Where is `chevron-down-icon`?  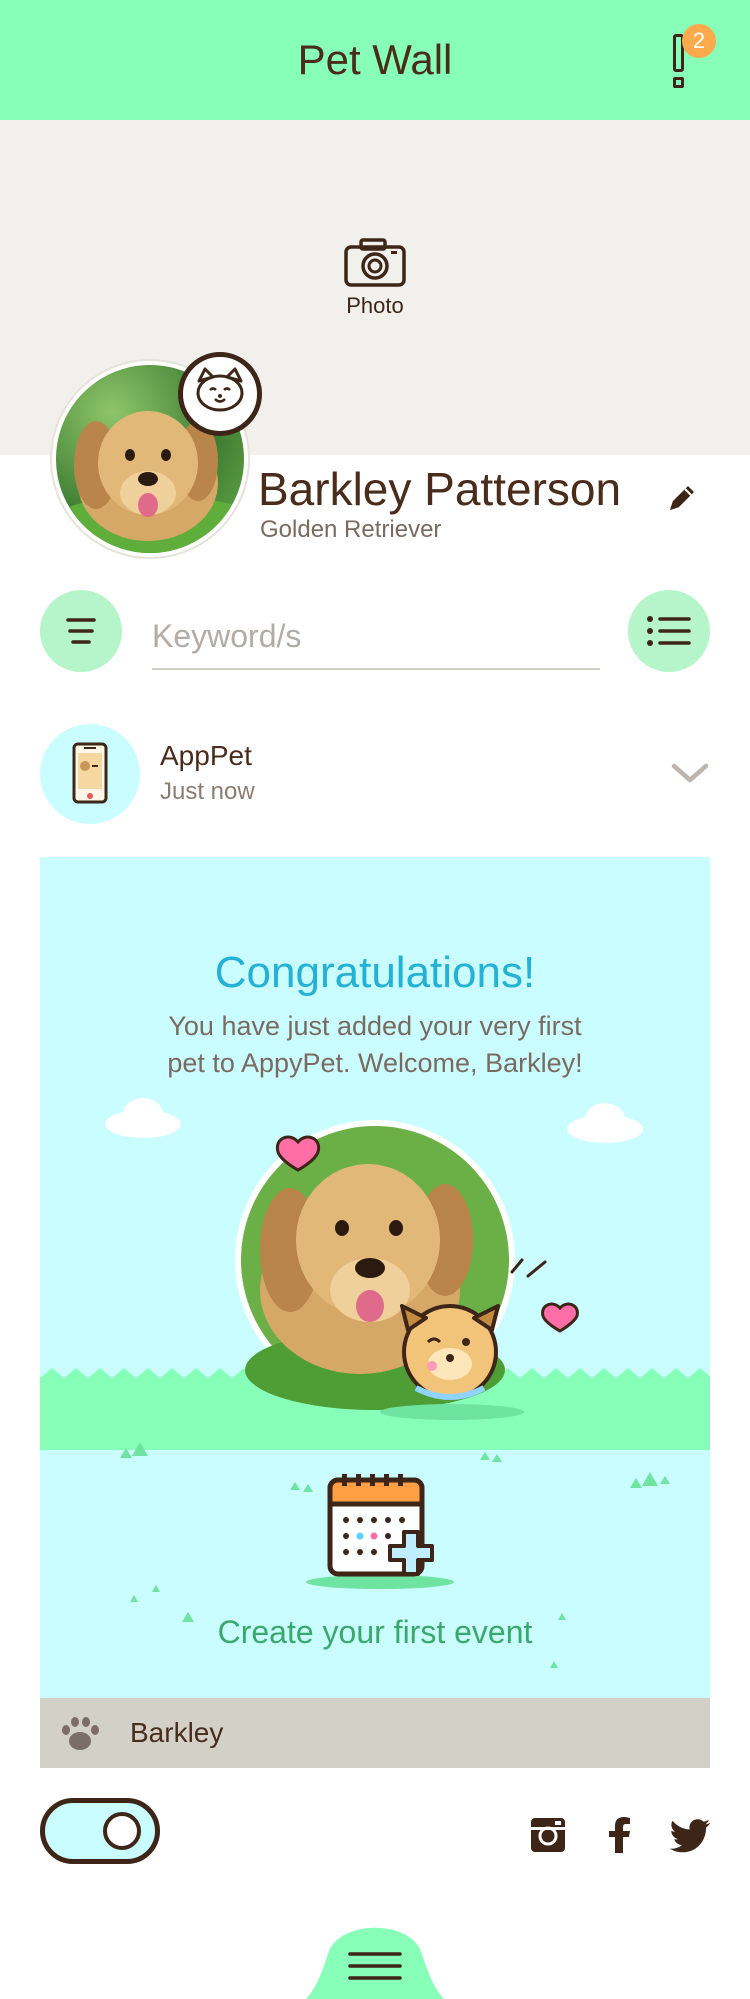 chevron-down-icon is located at coordinates (690, 773).